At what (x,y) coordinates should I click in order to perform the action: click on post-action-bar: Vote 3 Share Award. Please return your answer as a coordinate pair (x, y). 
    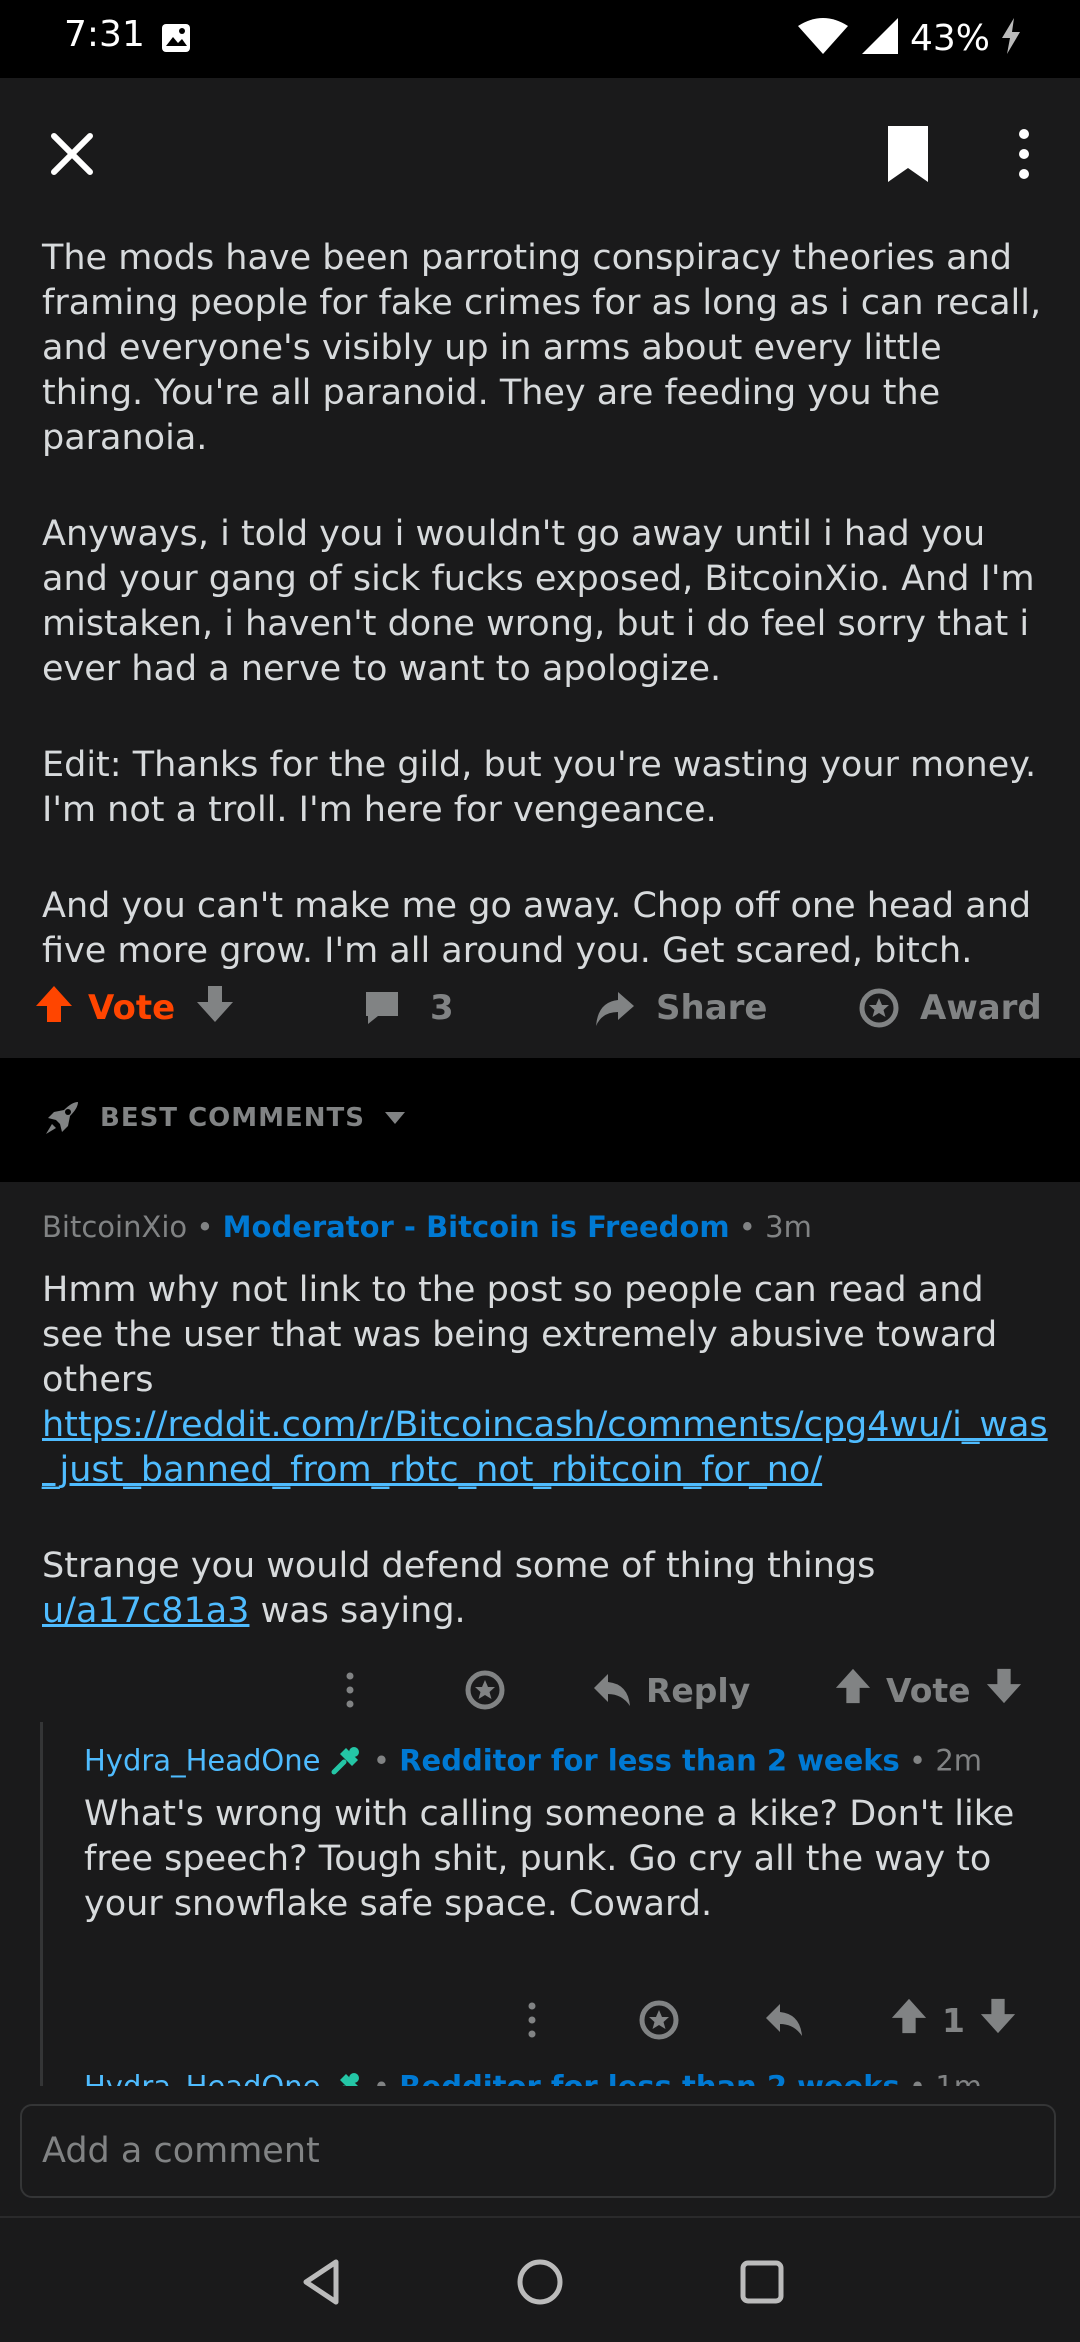
    Looking at the image, I should click on (540, 1008).